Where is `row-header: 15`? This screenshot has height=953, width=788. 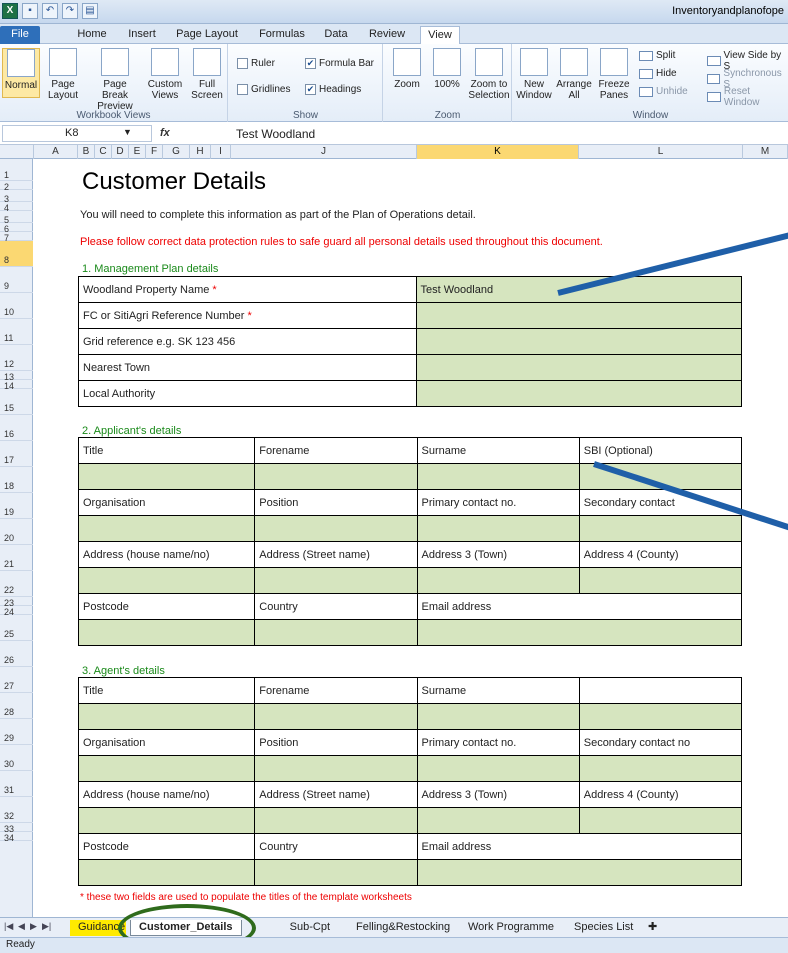
row-header: 15 is located at coordinates (16, 402).